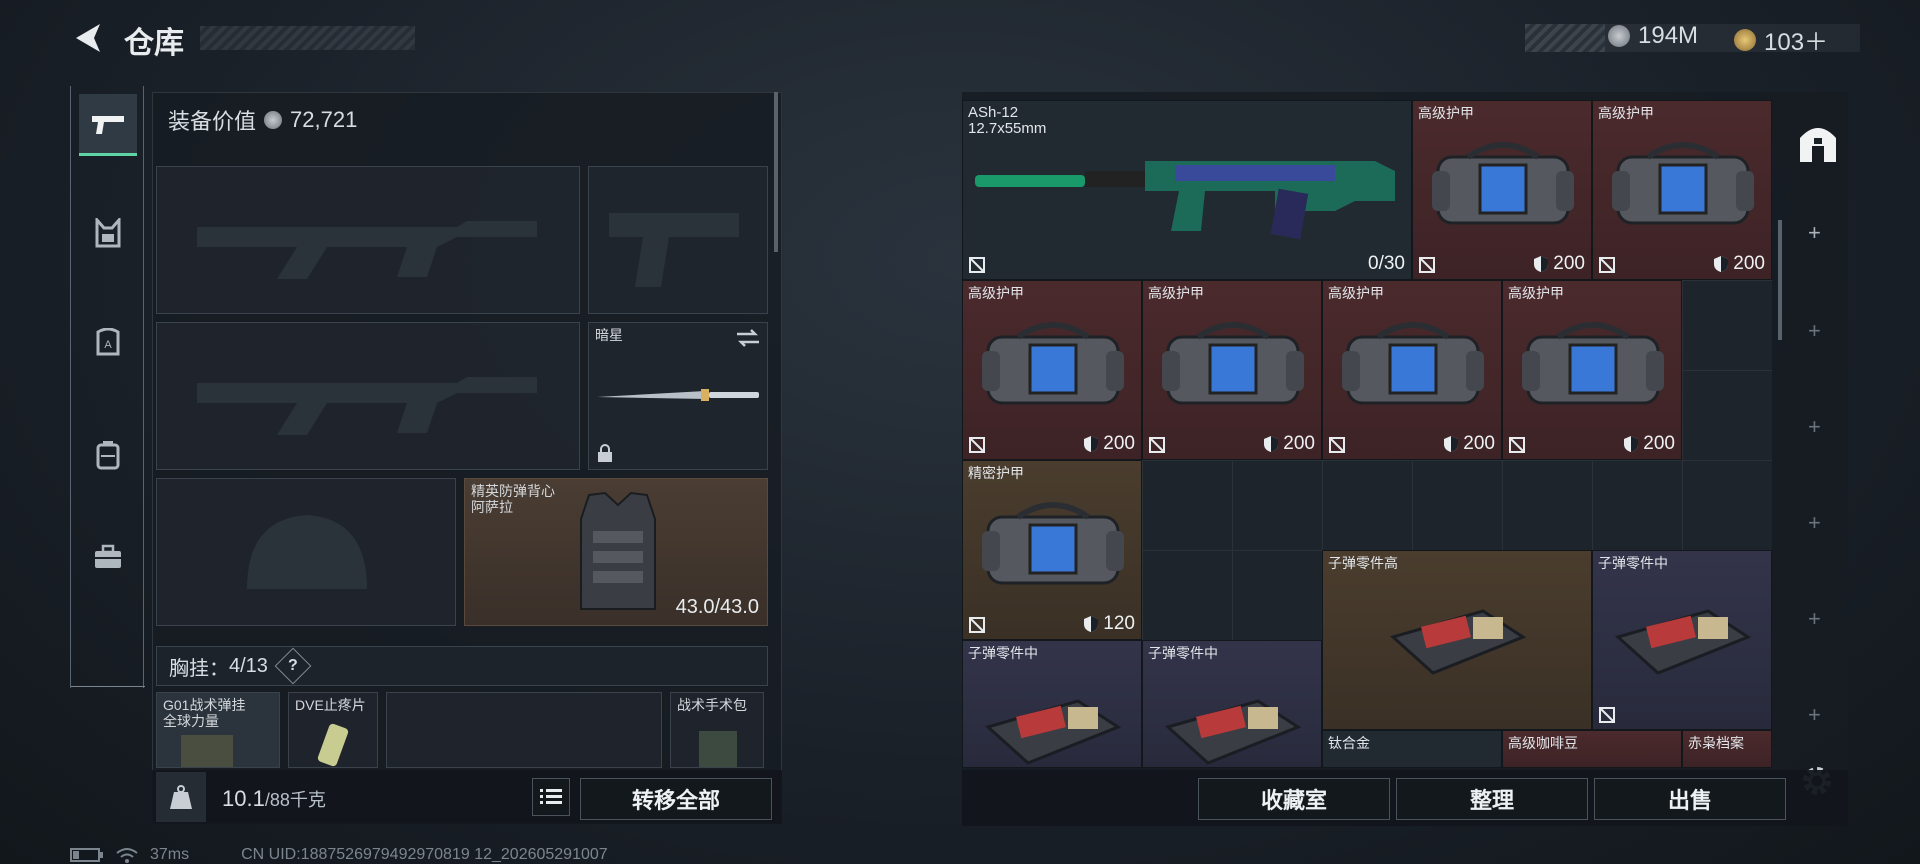 Image resolution: width=1920 pixels, height=864 pixels. I want to click on swap-icon, so click(748, 338).